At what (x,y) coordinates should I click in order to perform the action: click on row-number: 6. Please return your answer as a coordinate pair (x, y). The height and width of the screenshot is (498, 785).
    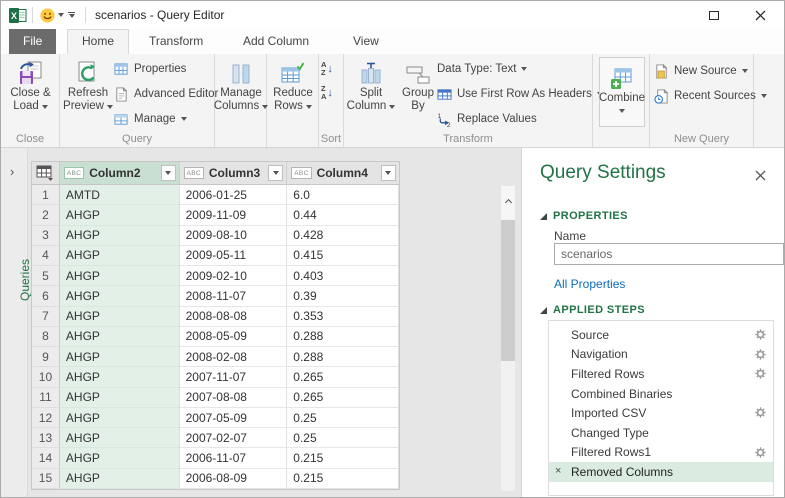
    Looking at the image, I should click on (46, 296).